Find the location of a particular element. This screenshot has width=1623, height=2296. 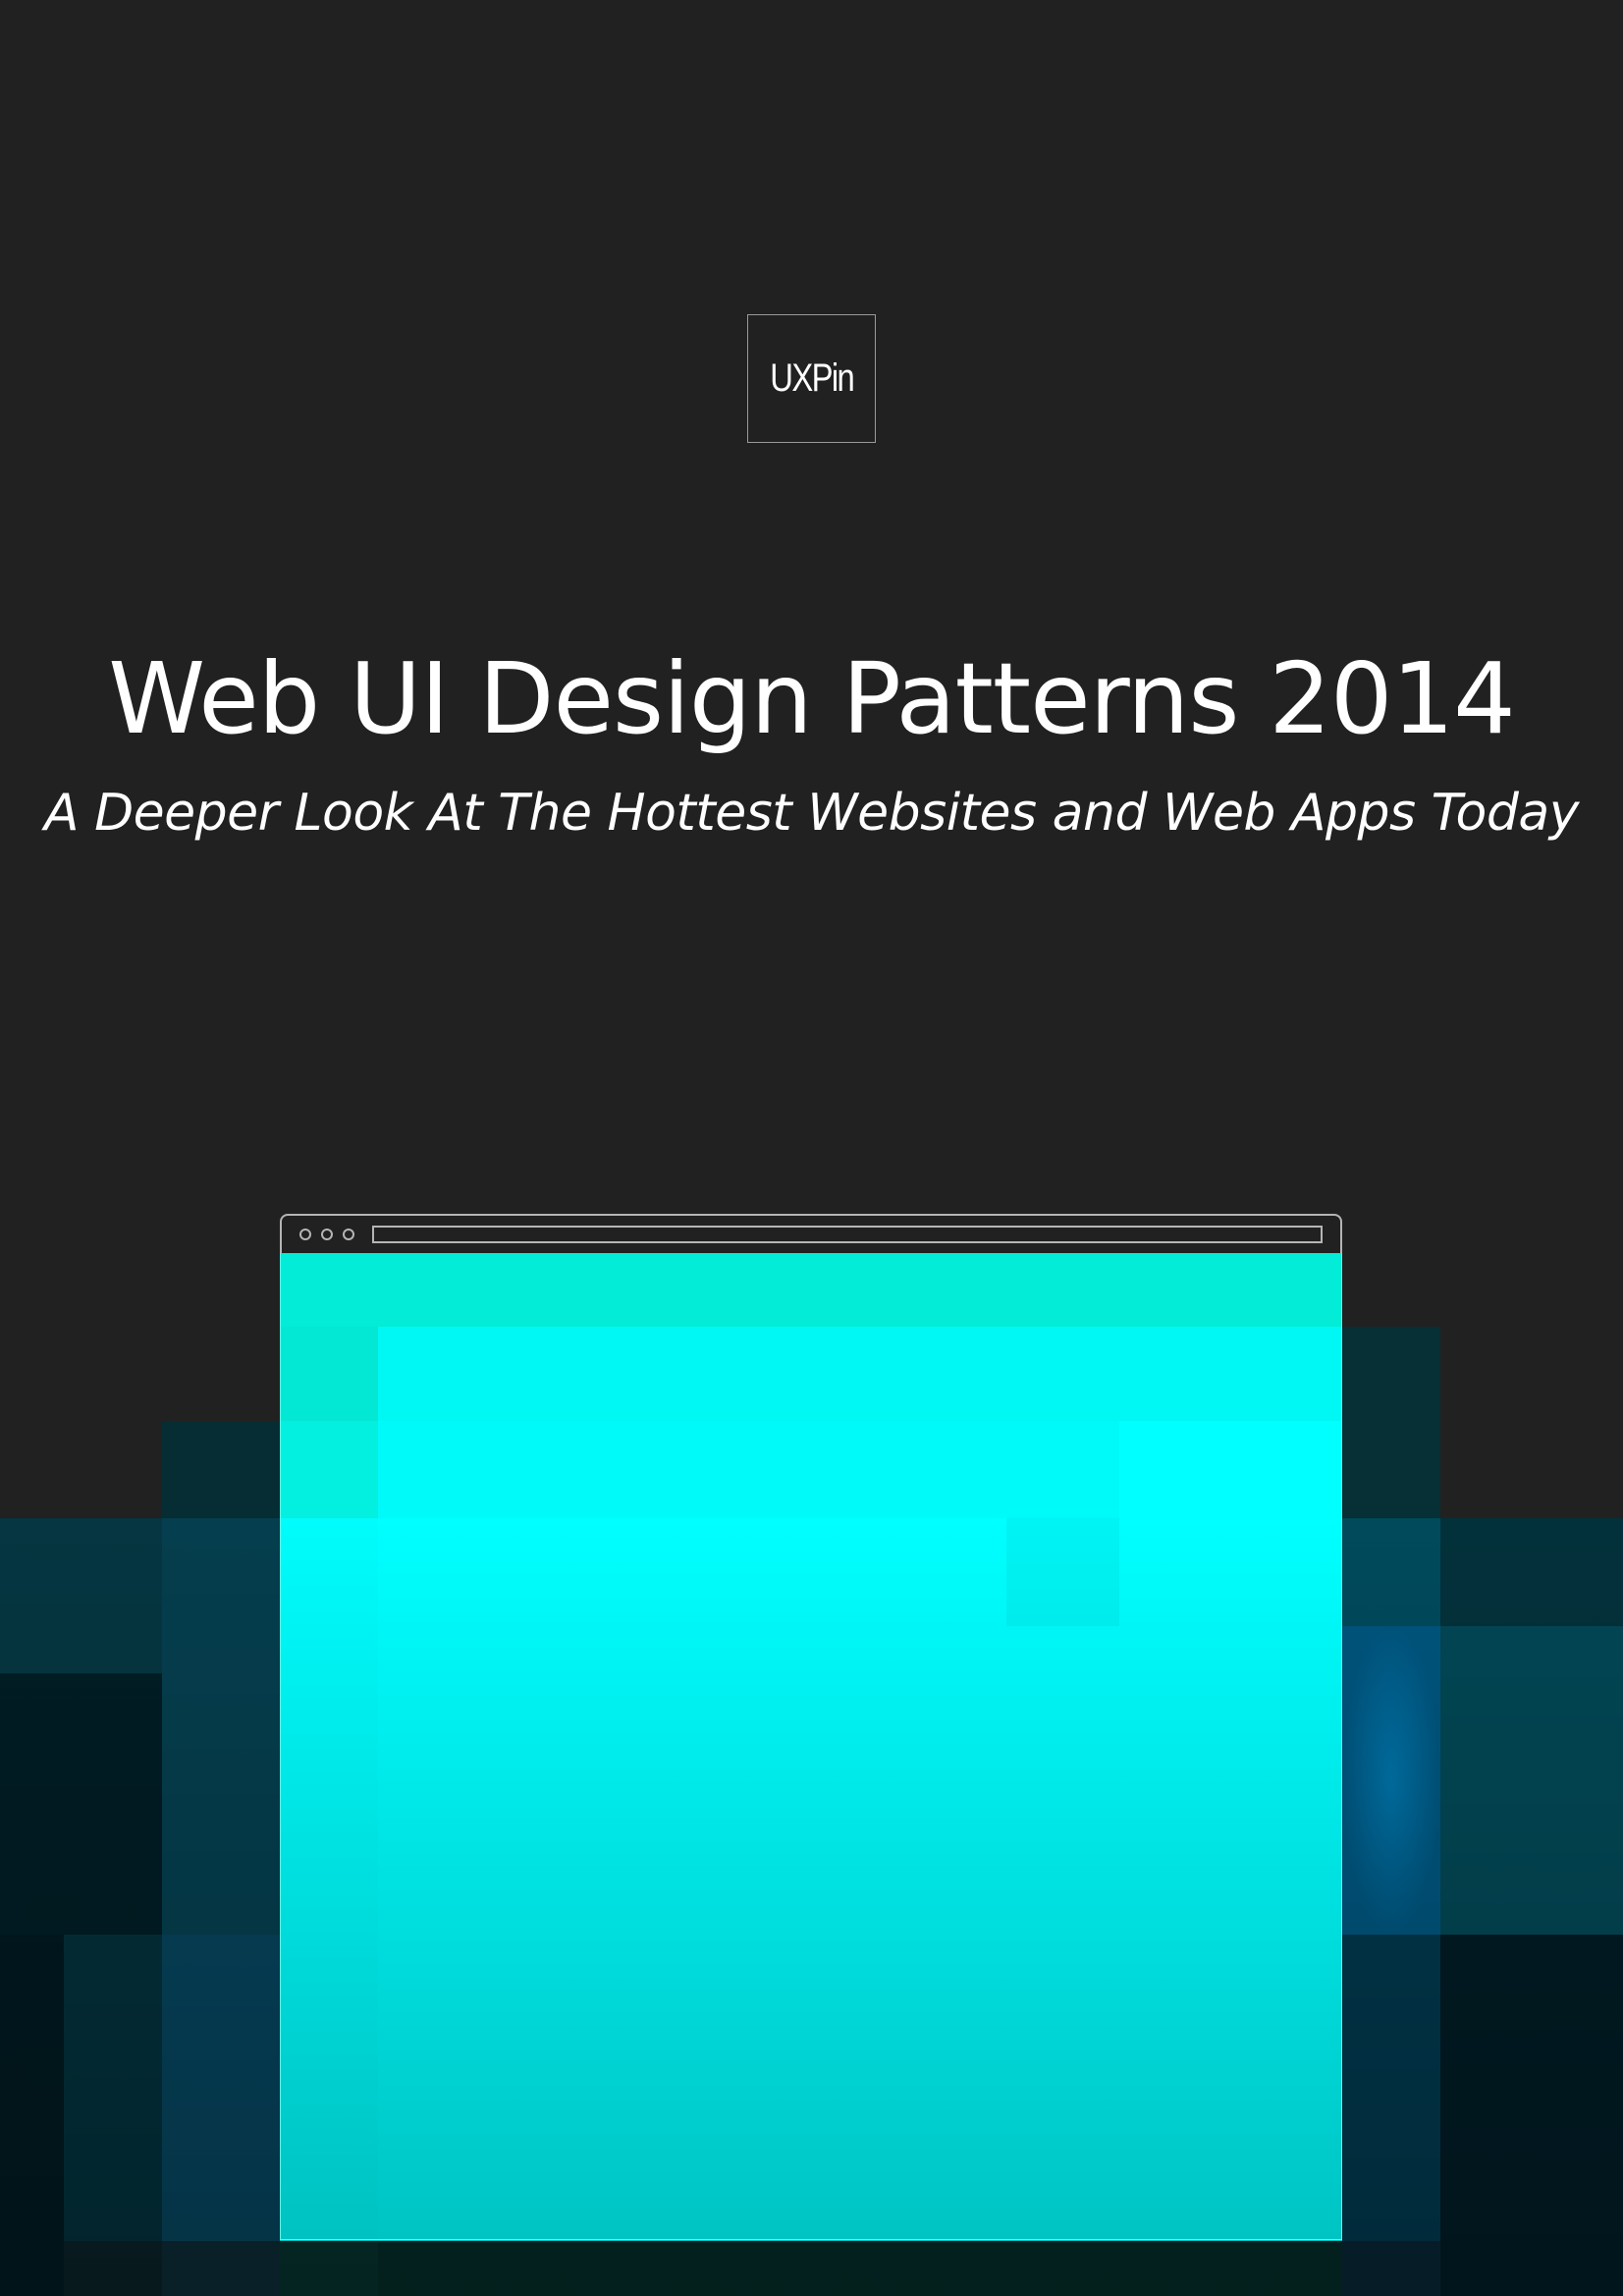

logo-text: UXPin is located at coordinates (812, 378).